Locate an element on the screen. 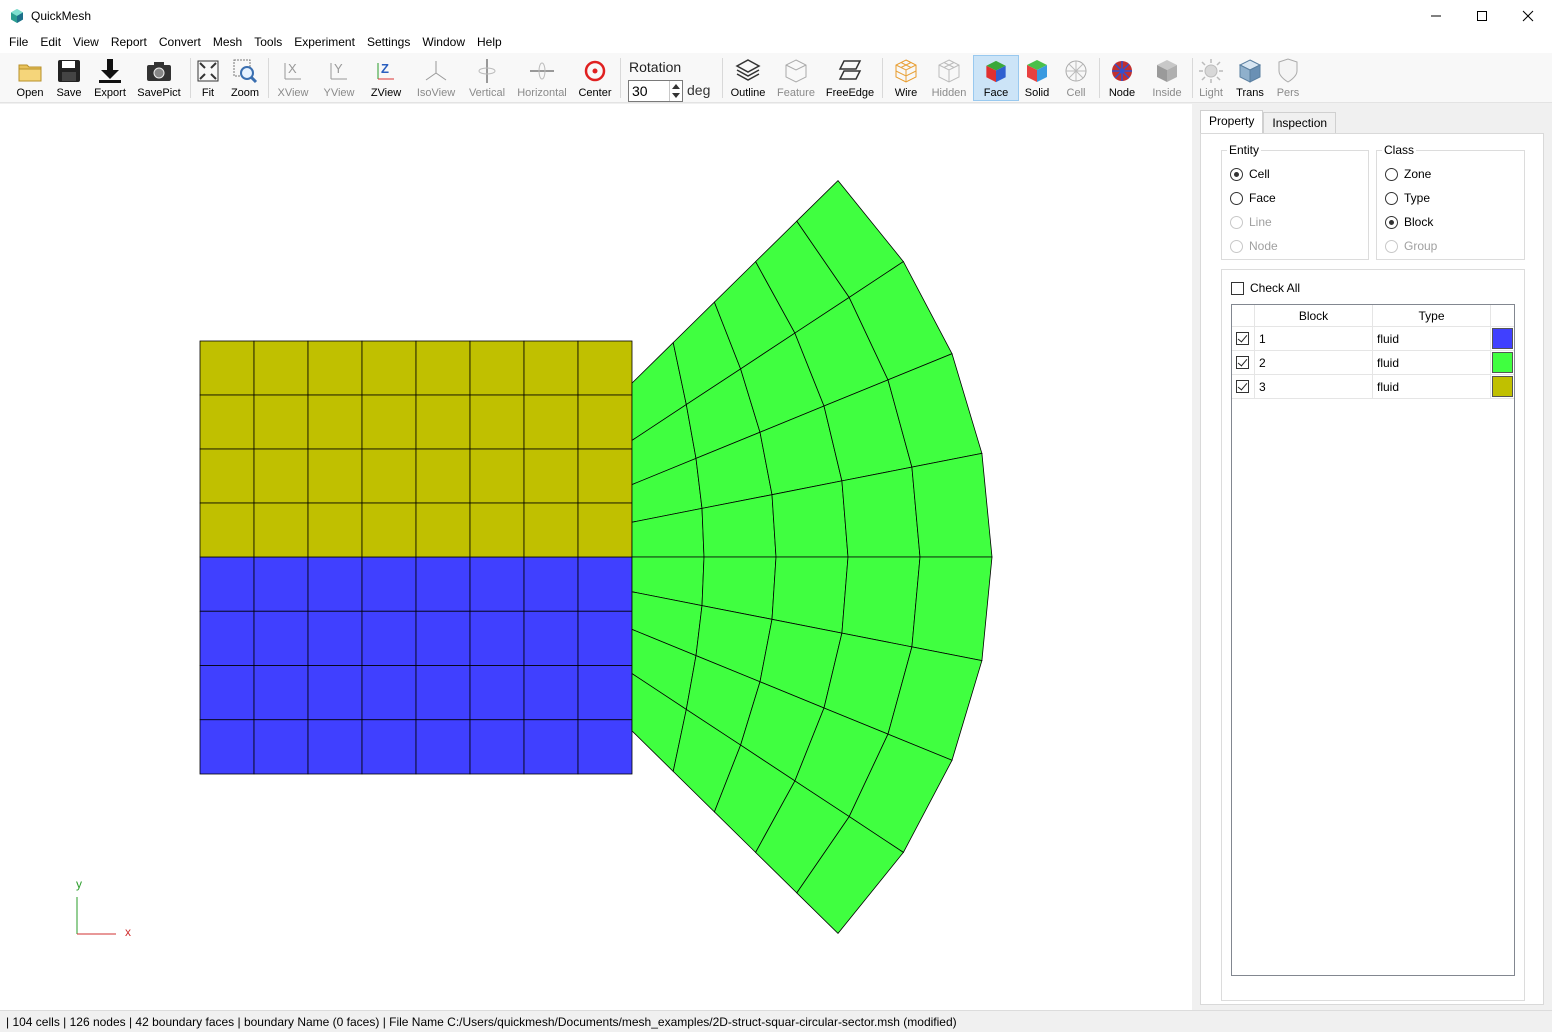  menu-report: Report is located at coordinates (129, 42).